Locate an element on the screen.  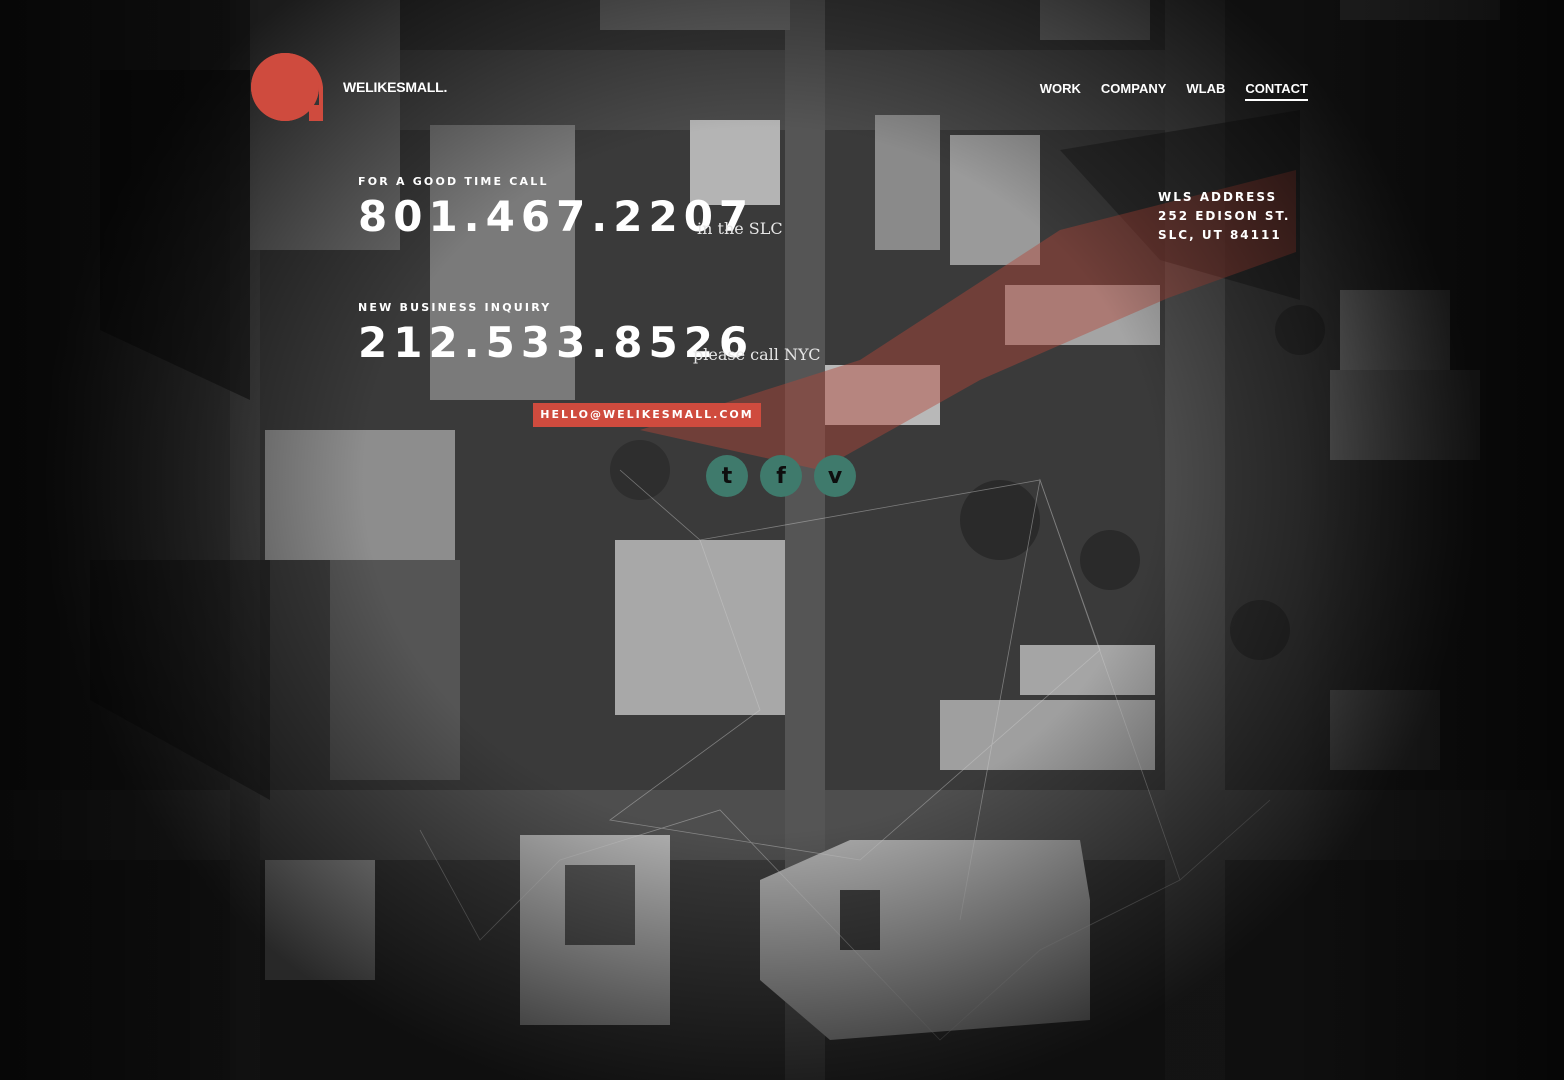
logo-icon is located at coordinates (285, 87).